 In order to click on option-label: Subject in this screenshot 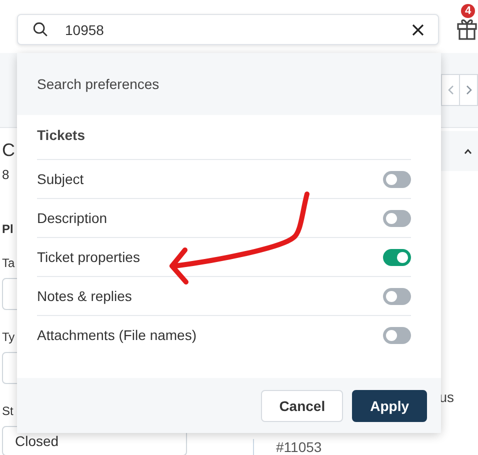, I will do `click(60, 179)`.